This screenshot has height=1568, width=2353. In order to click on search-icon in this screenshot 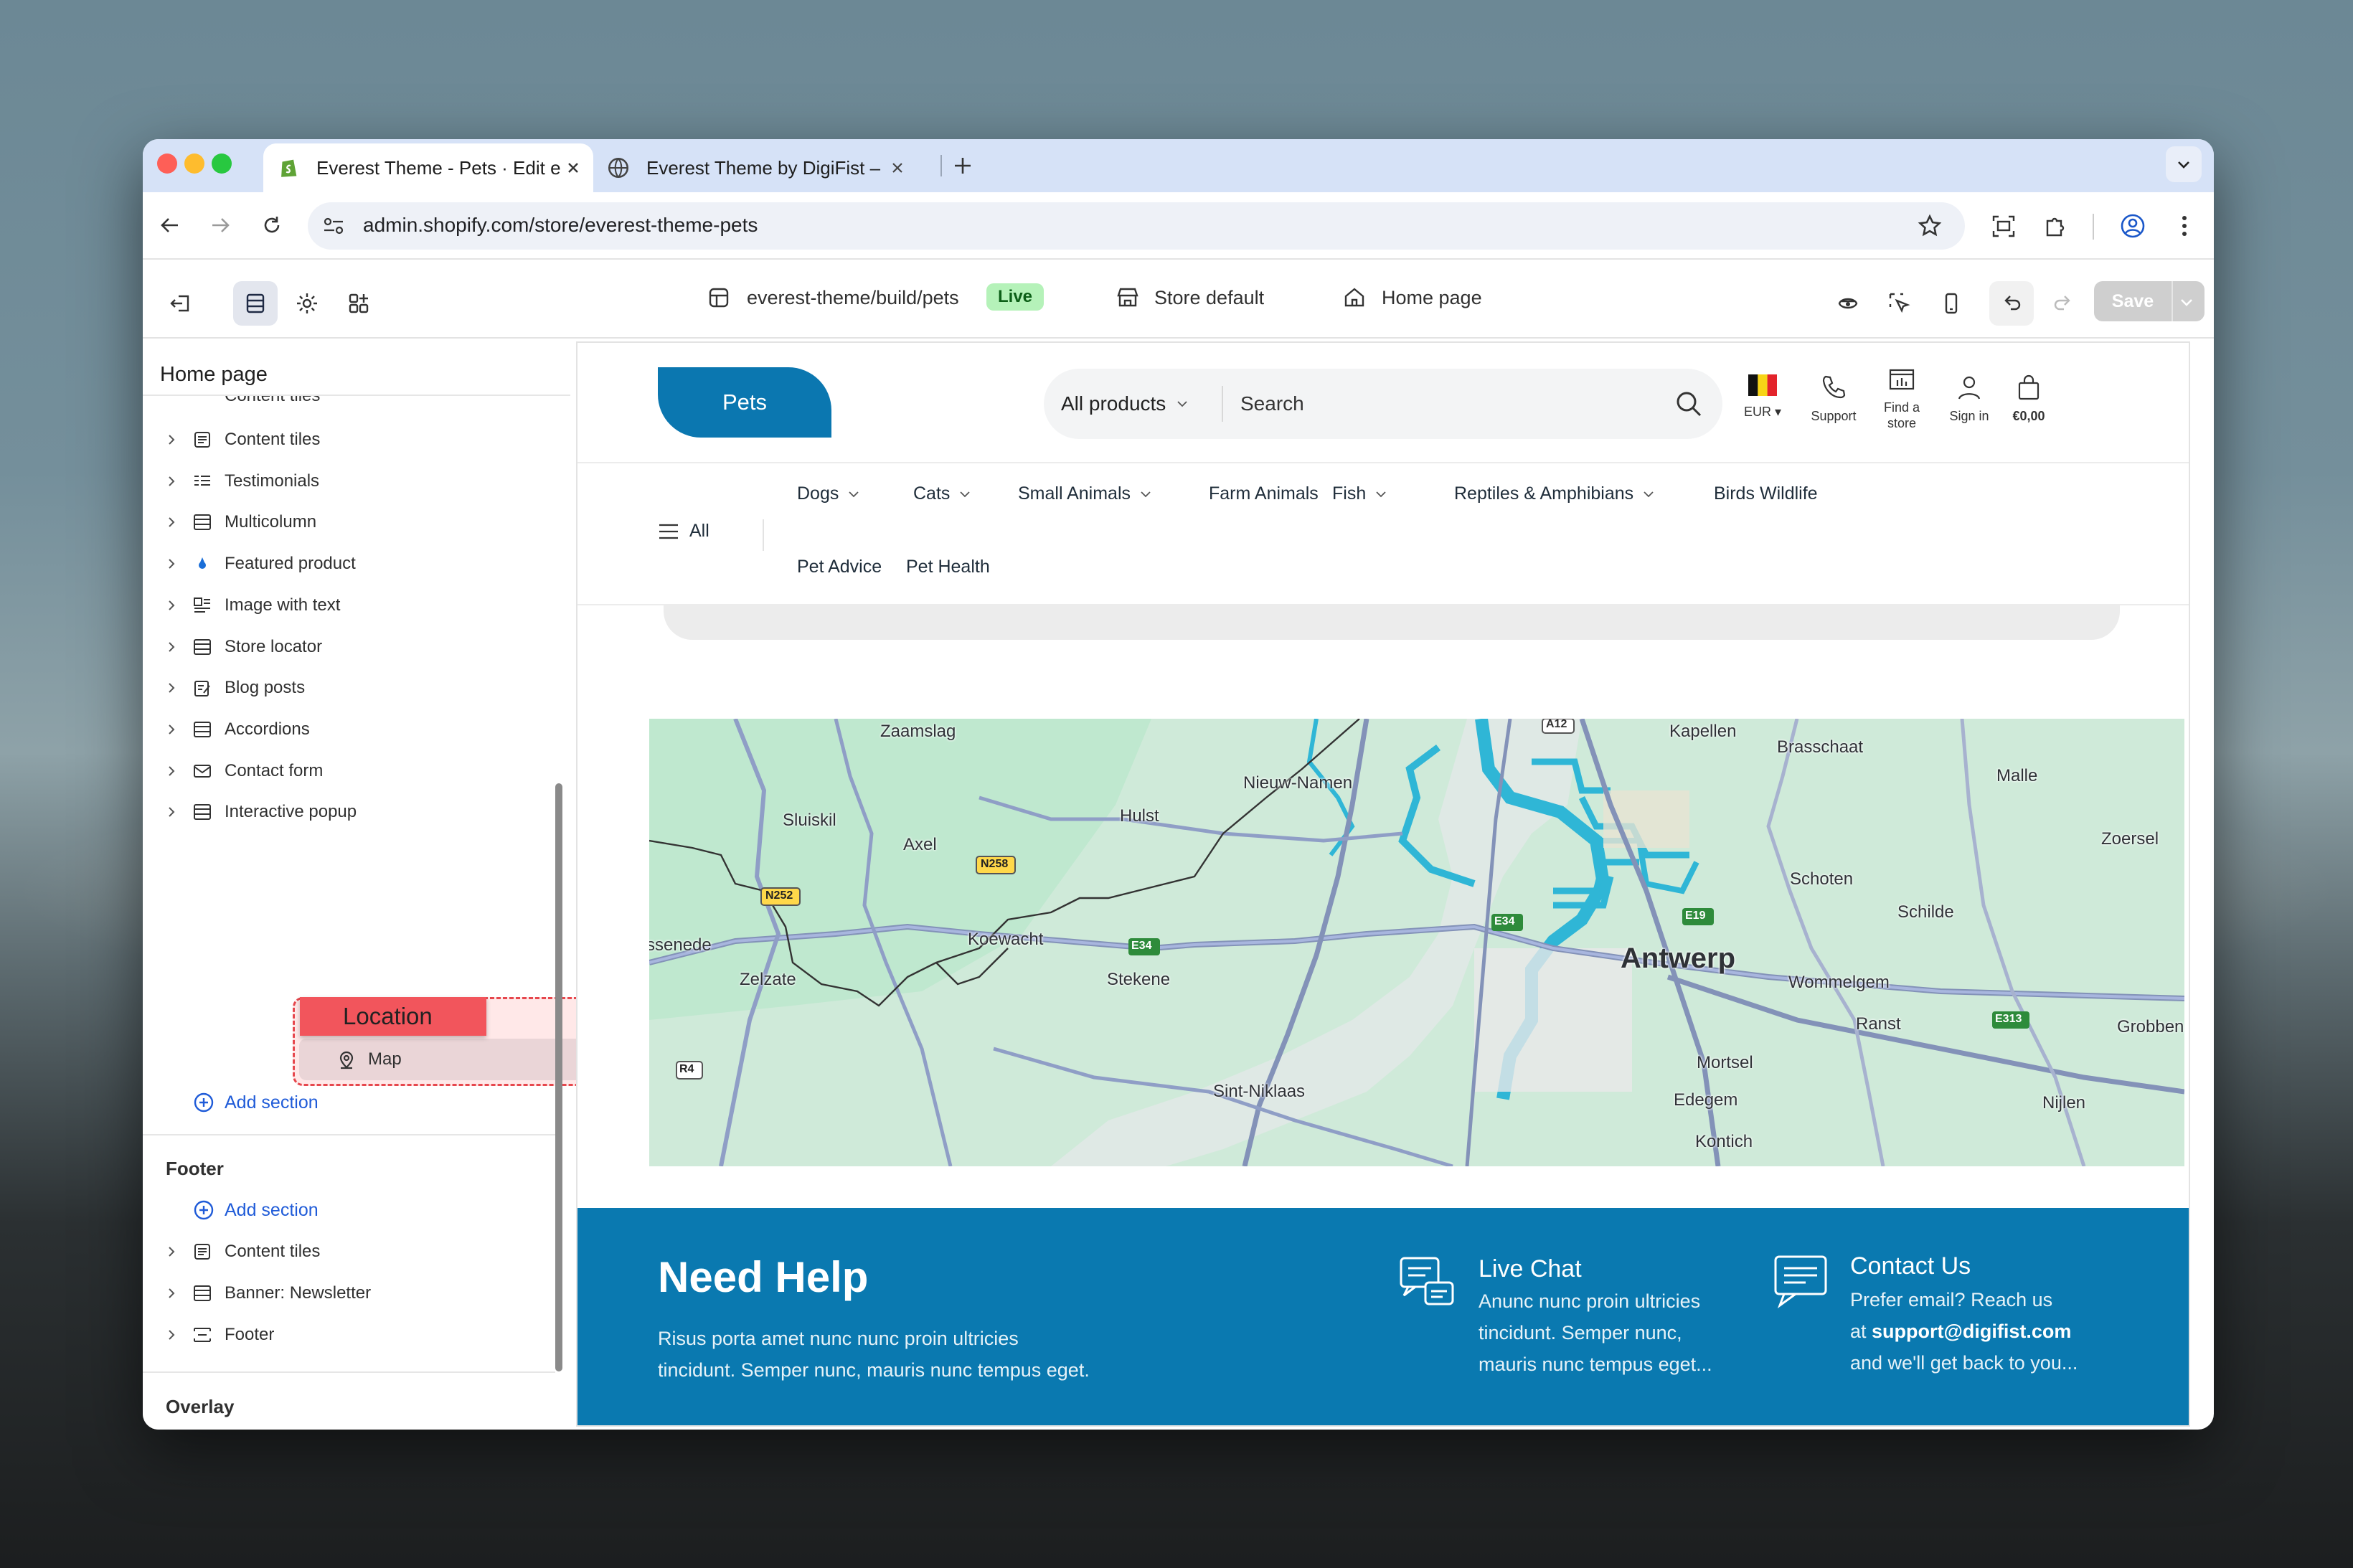, I will do `click(1689, 404)`.